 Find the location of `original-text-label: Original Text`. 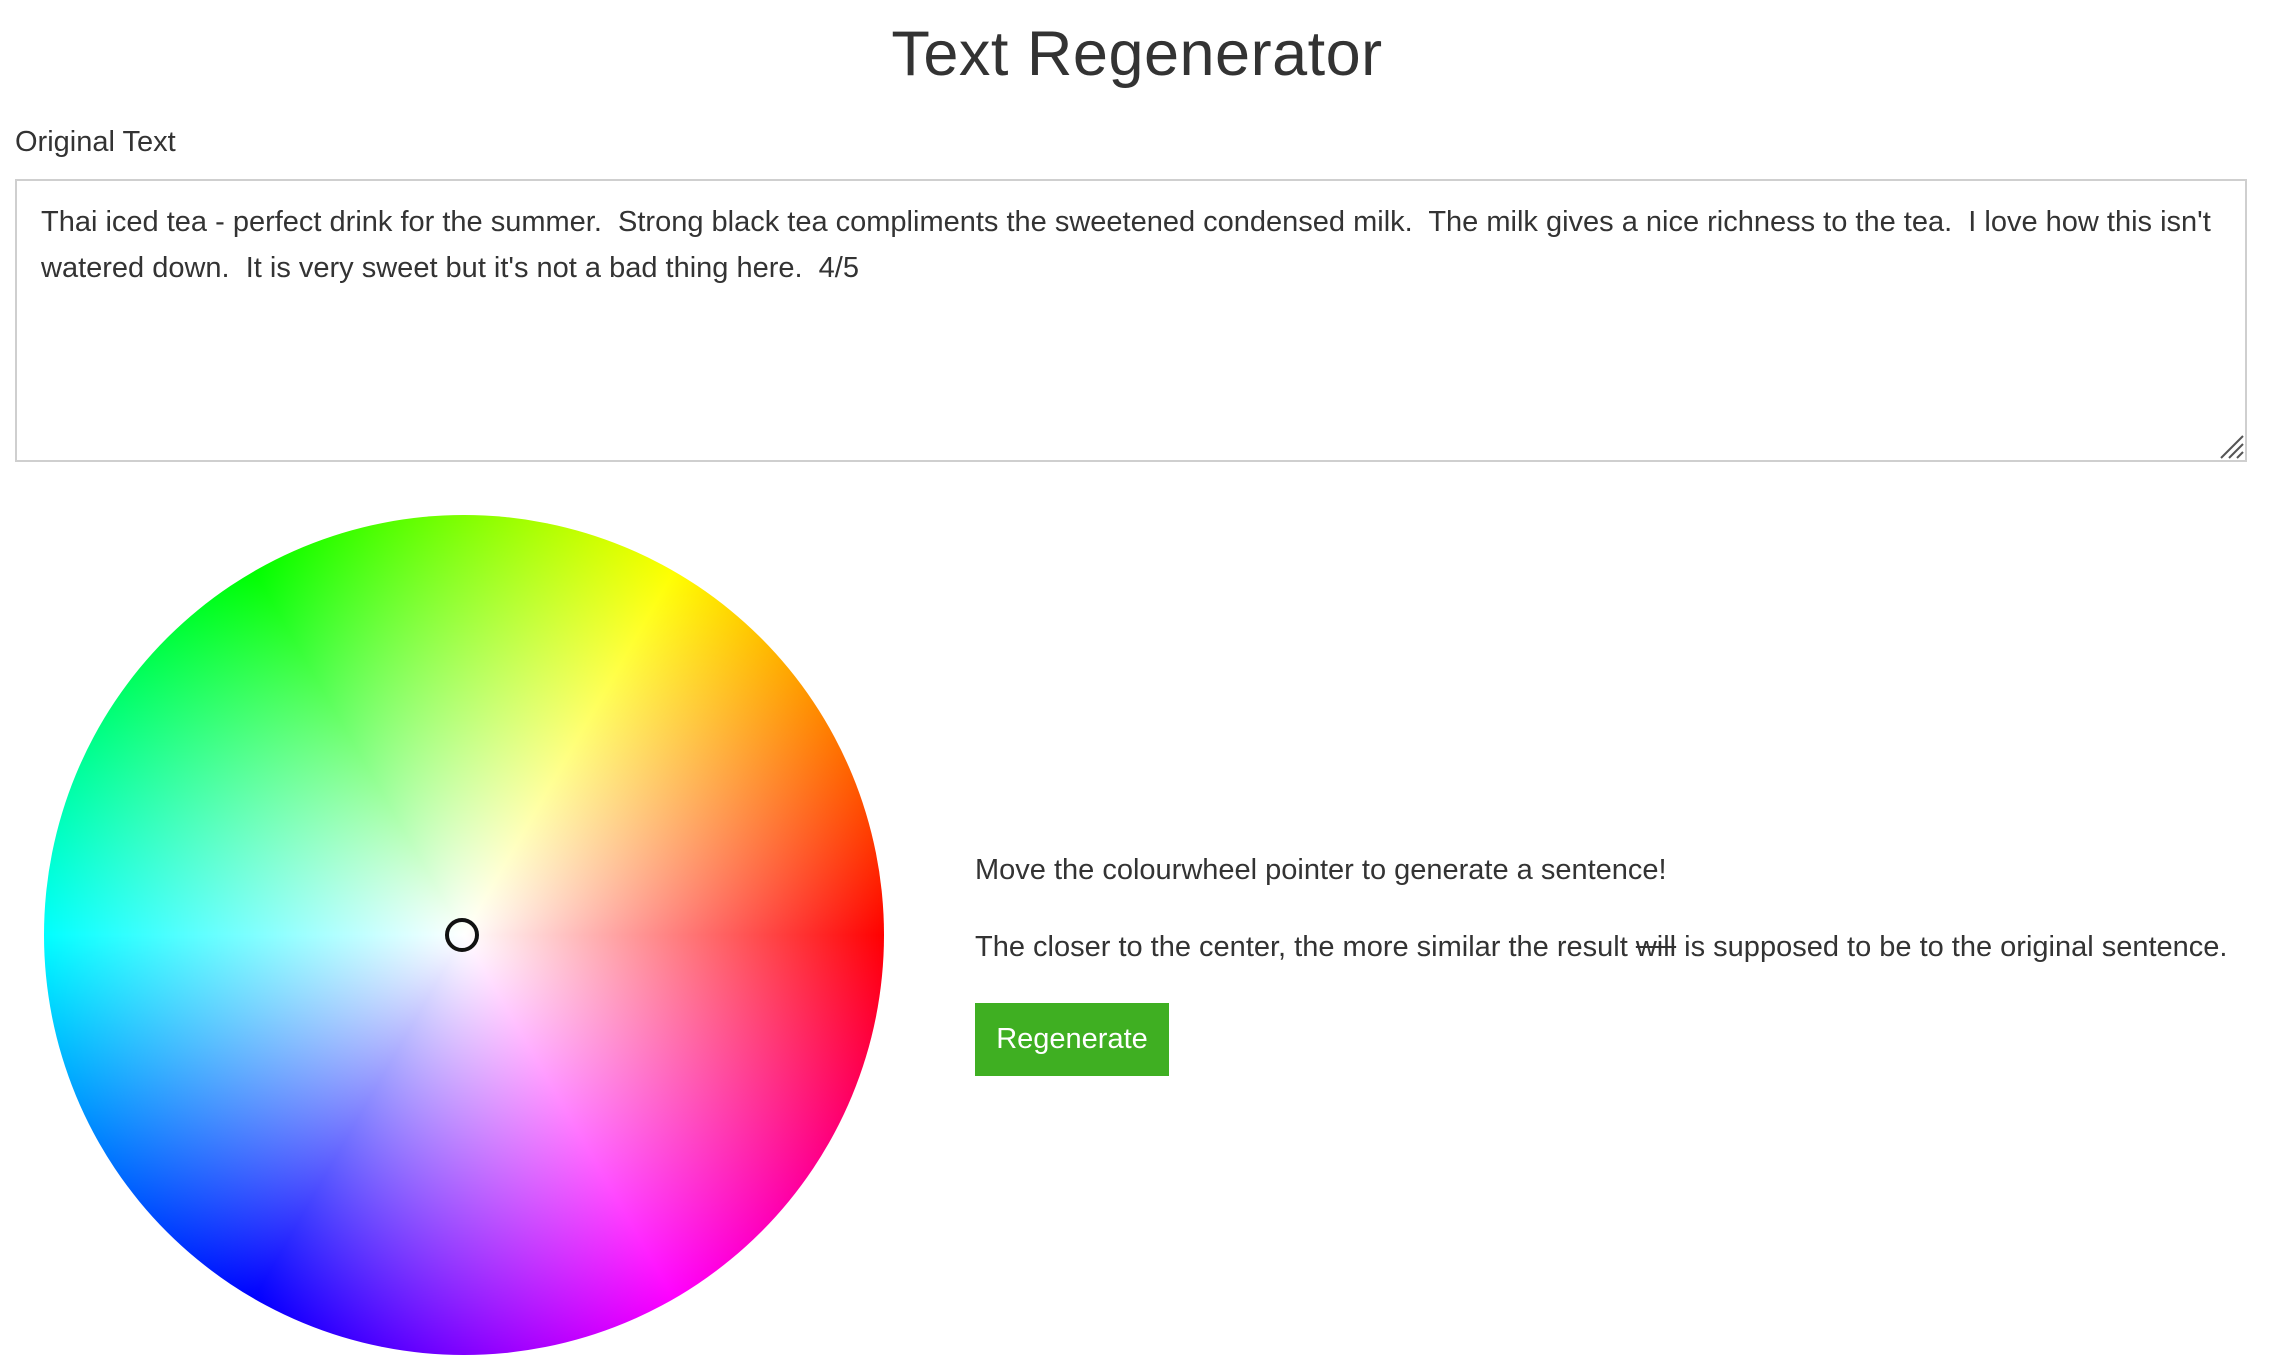

original-text-label: Original Text is located at coordinates (95, 142).